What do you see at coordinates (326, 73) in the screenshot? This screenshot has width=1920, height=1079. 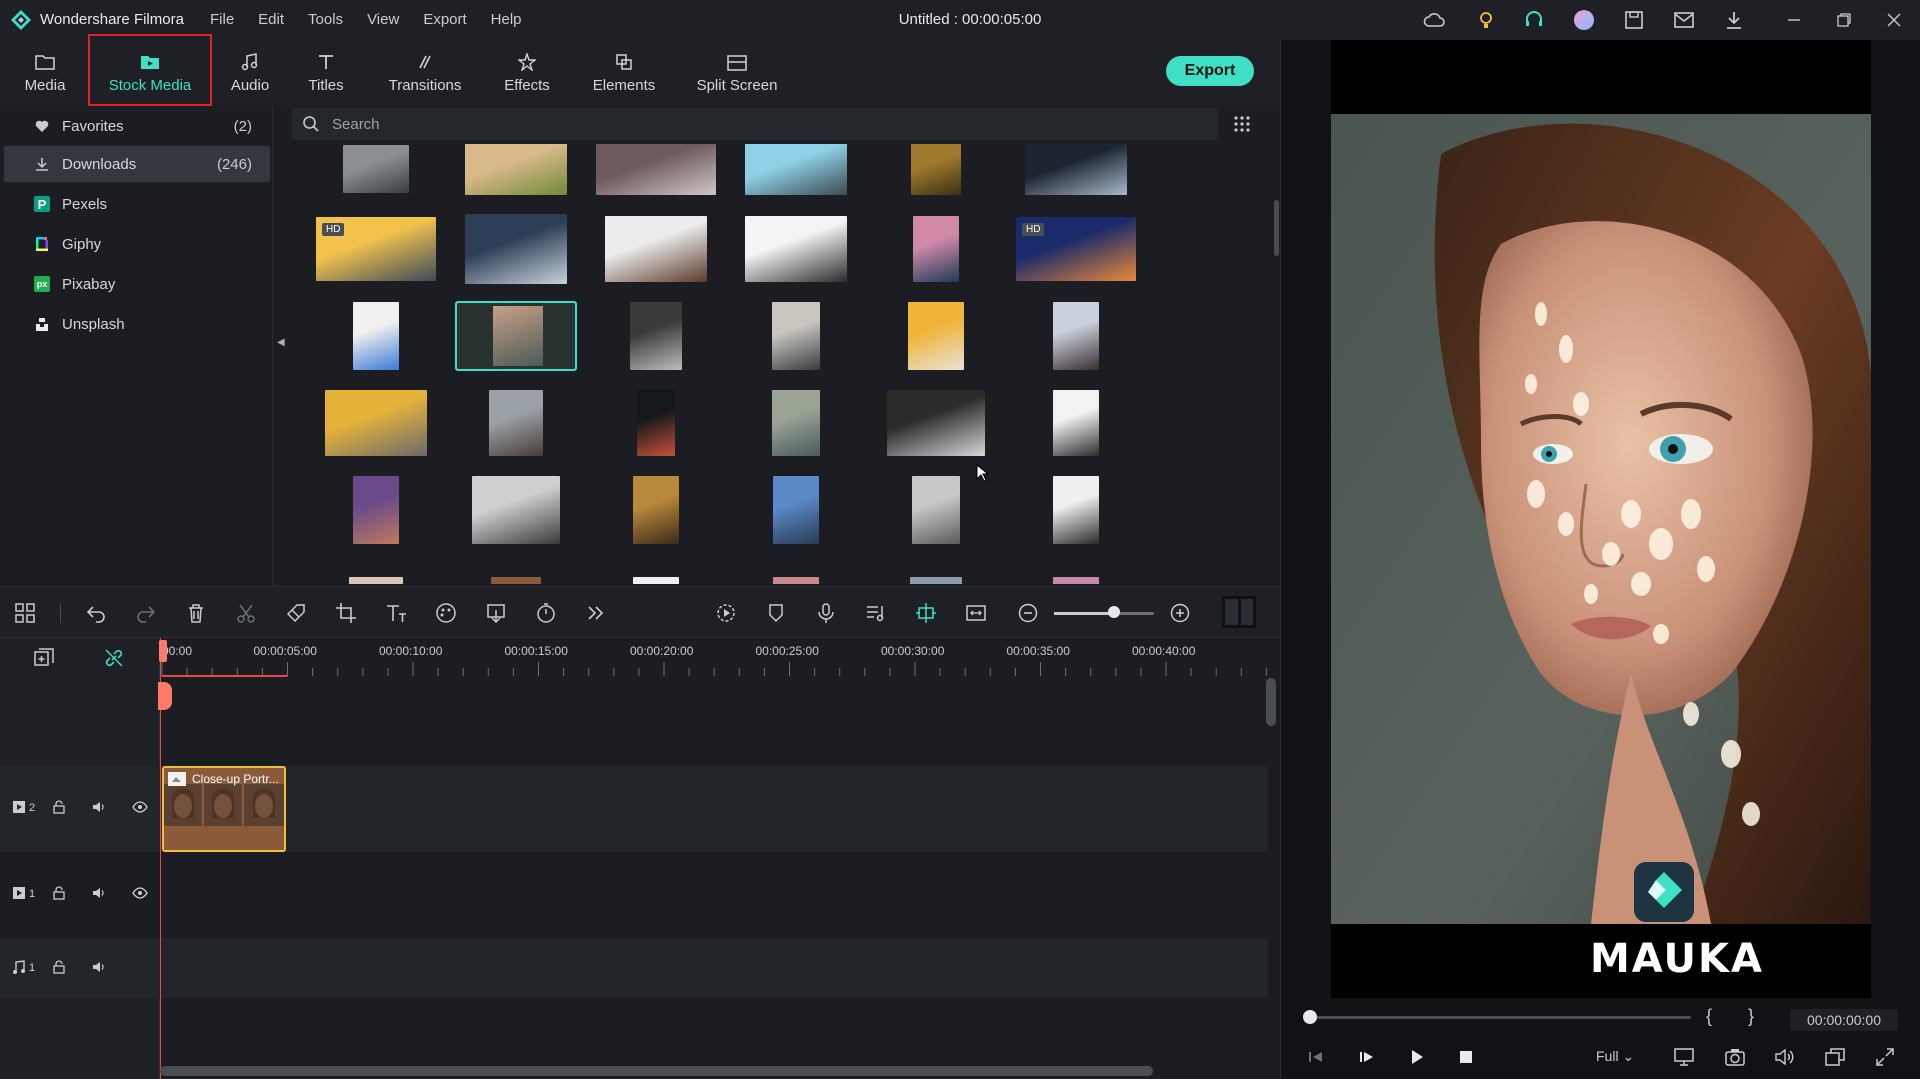 I see `tab-titles: Titles` at bounding box center [326, 73].